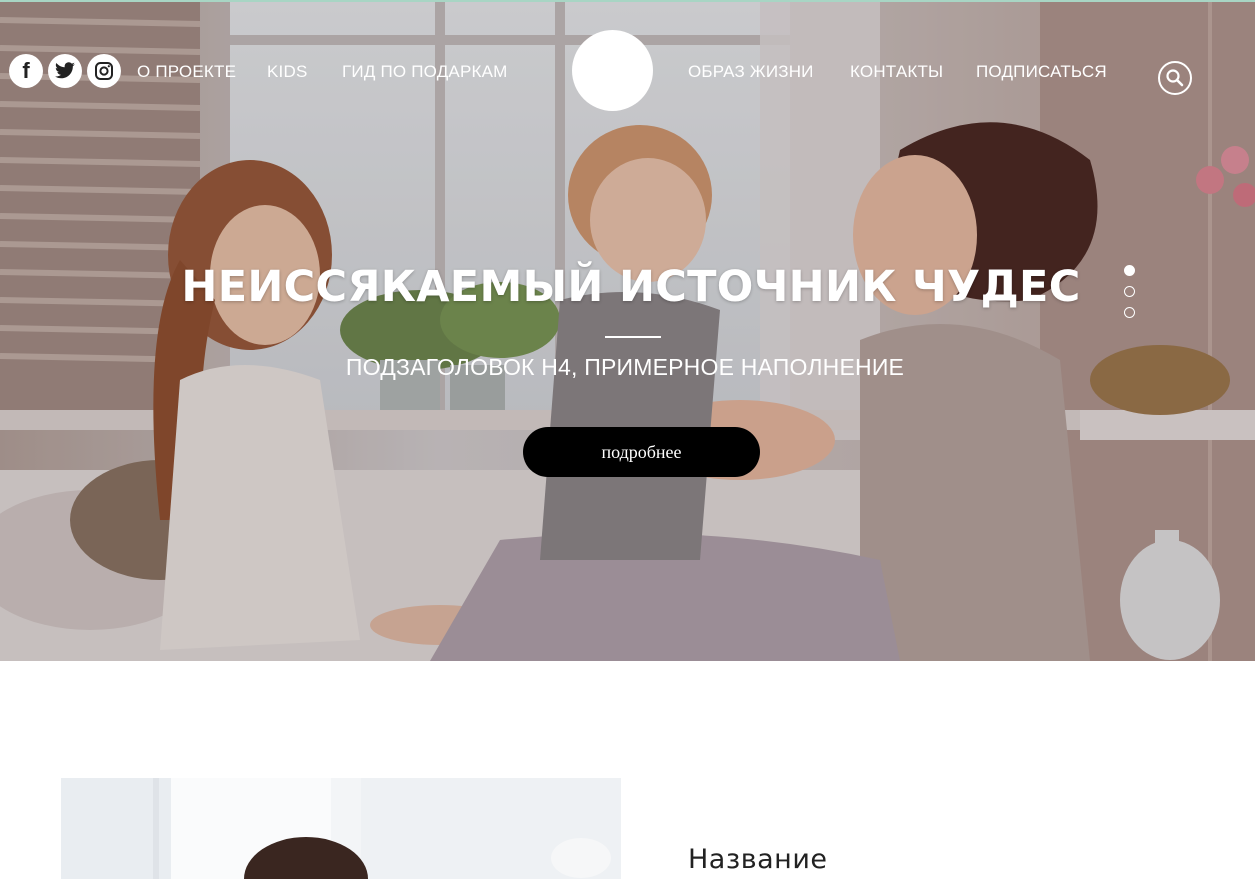  I want to click on nav-item-subscribe: ПОДПИСАТЬСЯ, so click(1041, 72).